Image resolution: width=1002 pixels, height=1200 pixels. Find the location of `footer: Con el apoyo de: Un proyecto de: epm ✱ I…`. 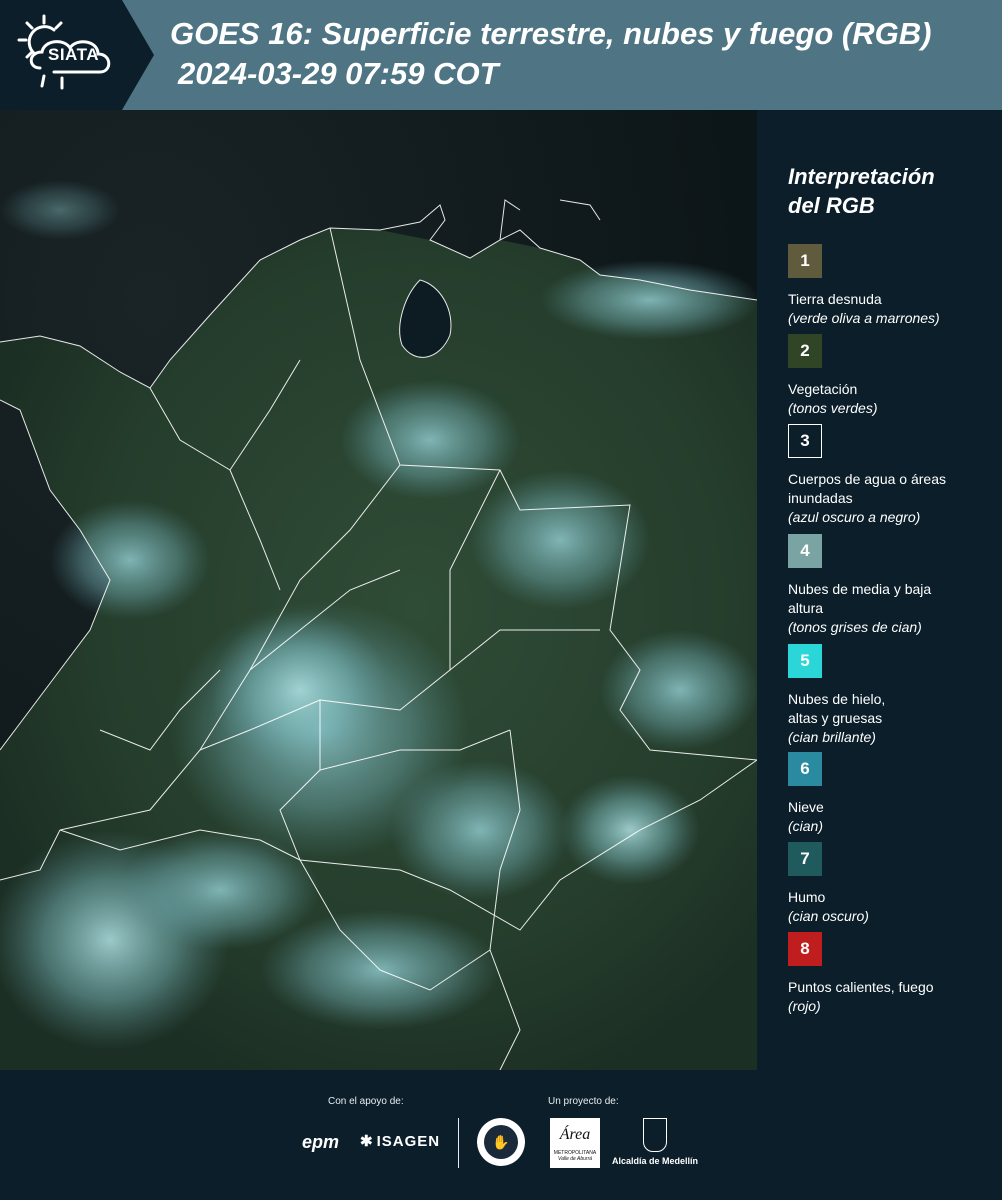

footer: Con el apoyo de: Un proyecto de: epm ✱ I… is located at coordinates (501, 1135).